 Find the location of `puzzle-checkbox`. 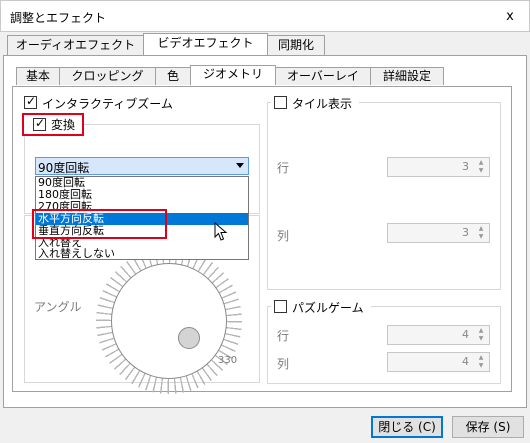

puzzle-checkbox is located at coordinates (280, 306).